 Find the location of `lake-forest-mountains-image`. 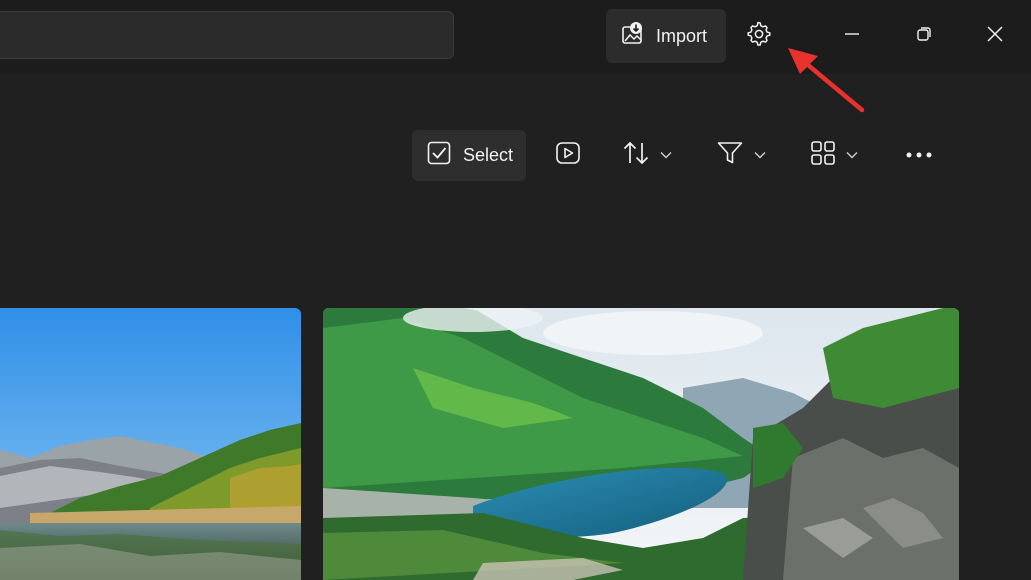

lake-forest-mountains-image is located at coordinates (150, 444).